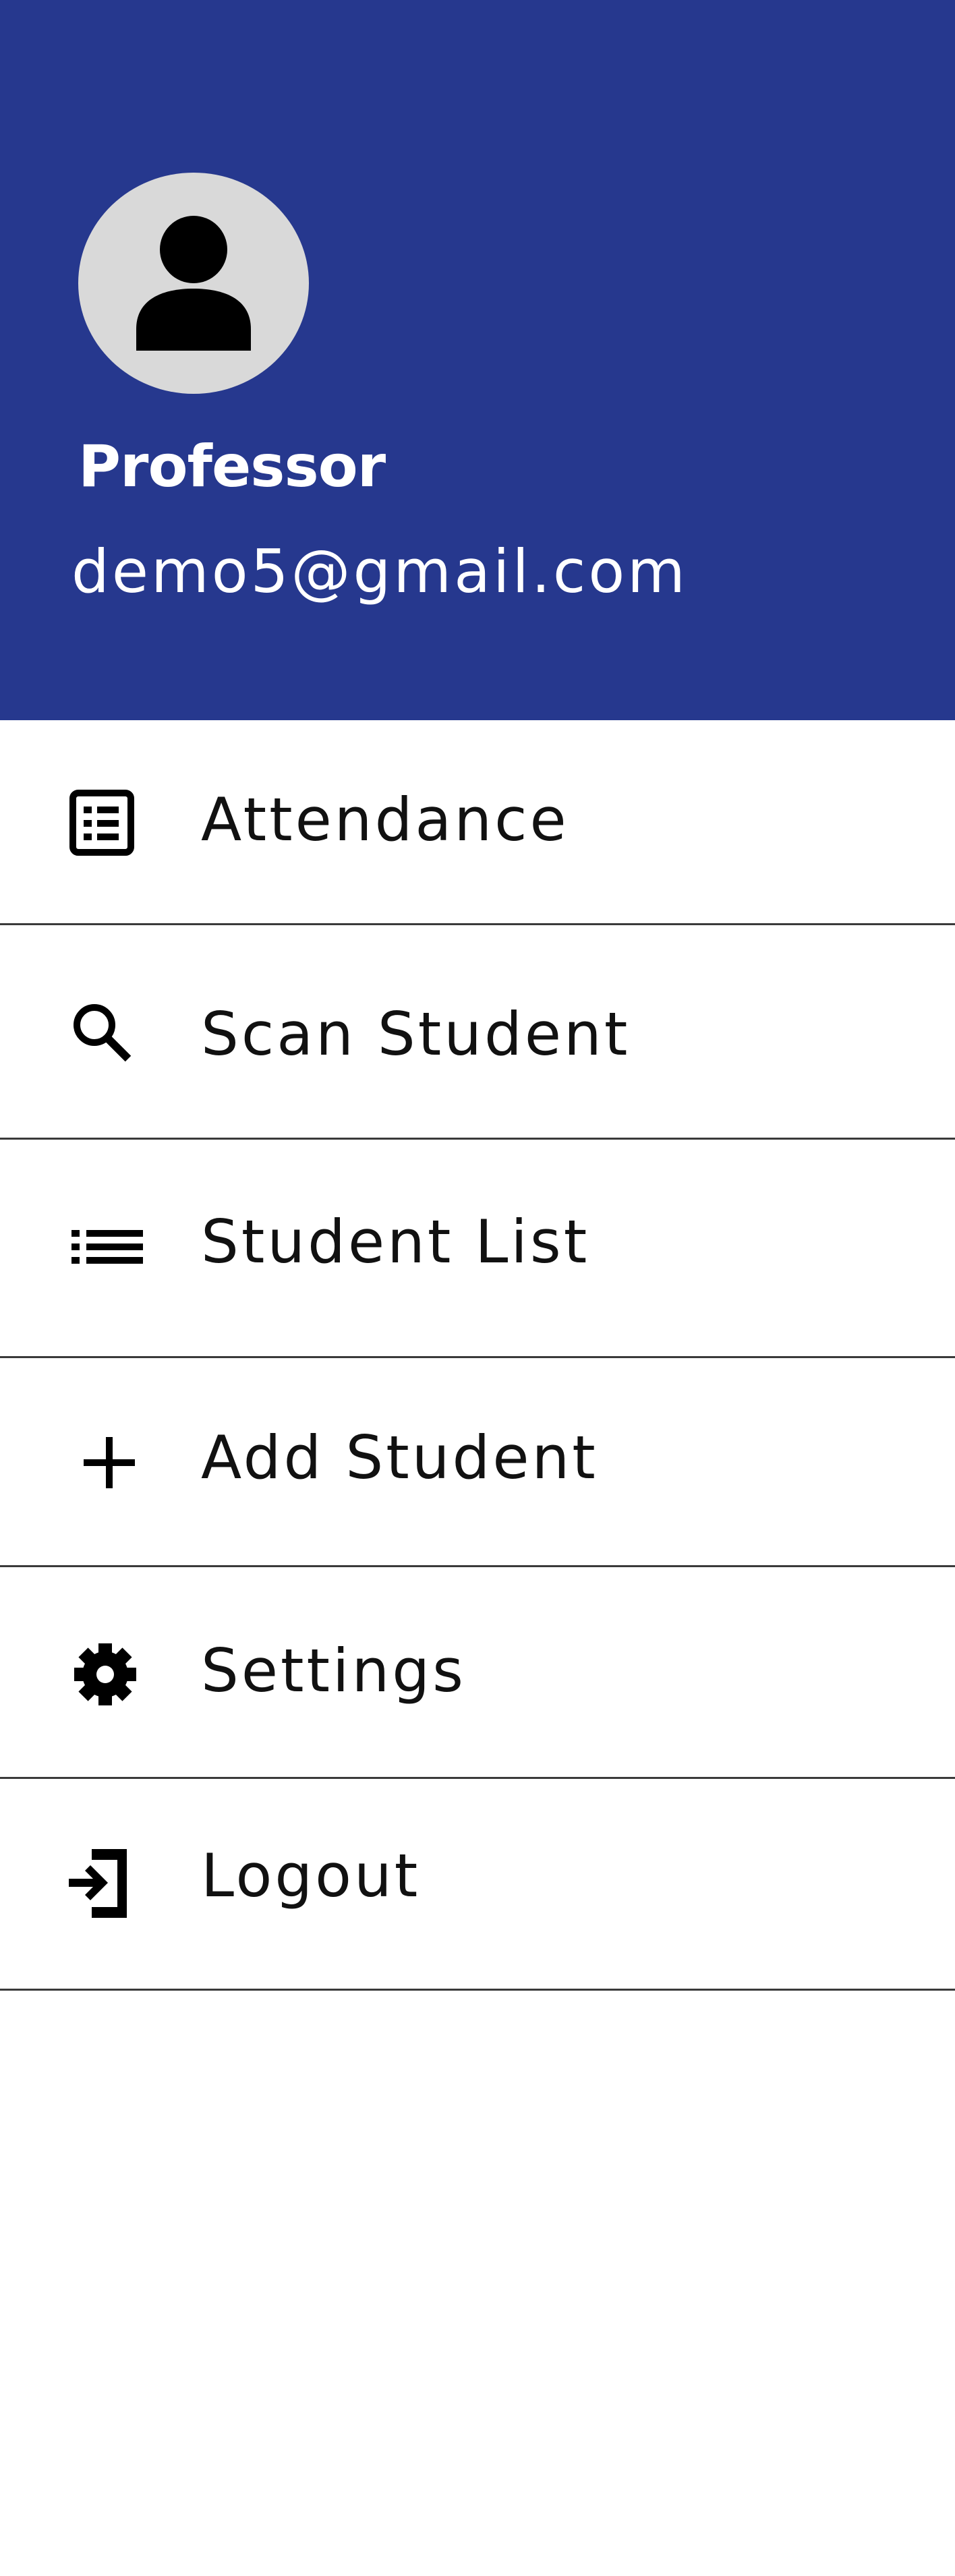 The height and width of the screenshot is (2576, 955). Describe the element at coordinates (379, 571) in the screenshot. I see `user-email: demo5@gmail.com` at that location.